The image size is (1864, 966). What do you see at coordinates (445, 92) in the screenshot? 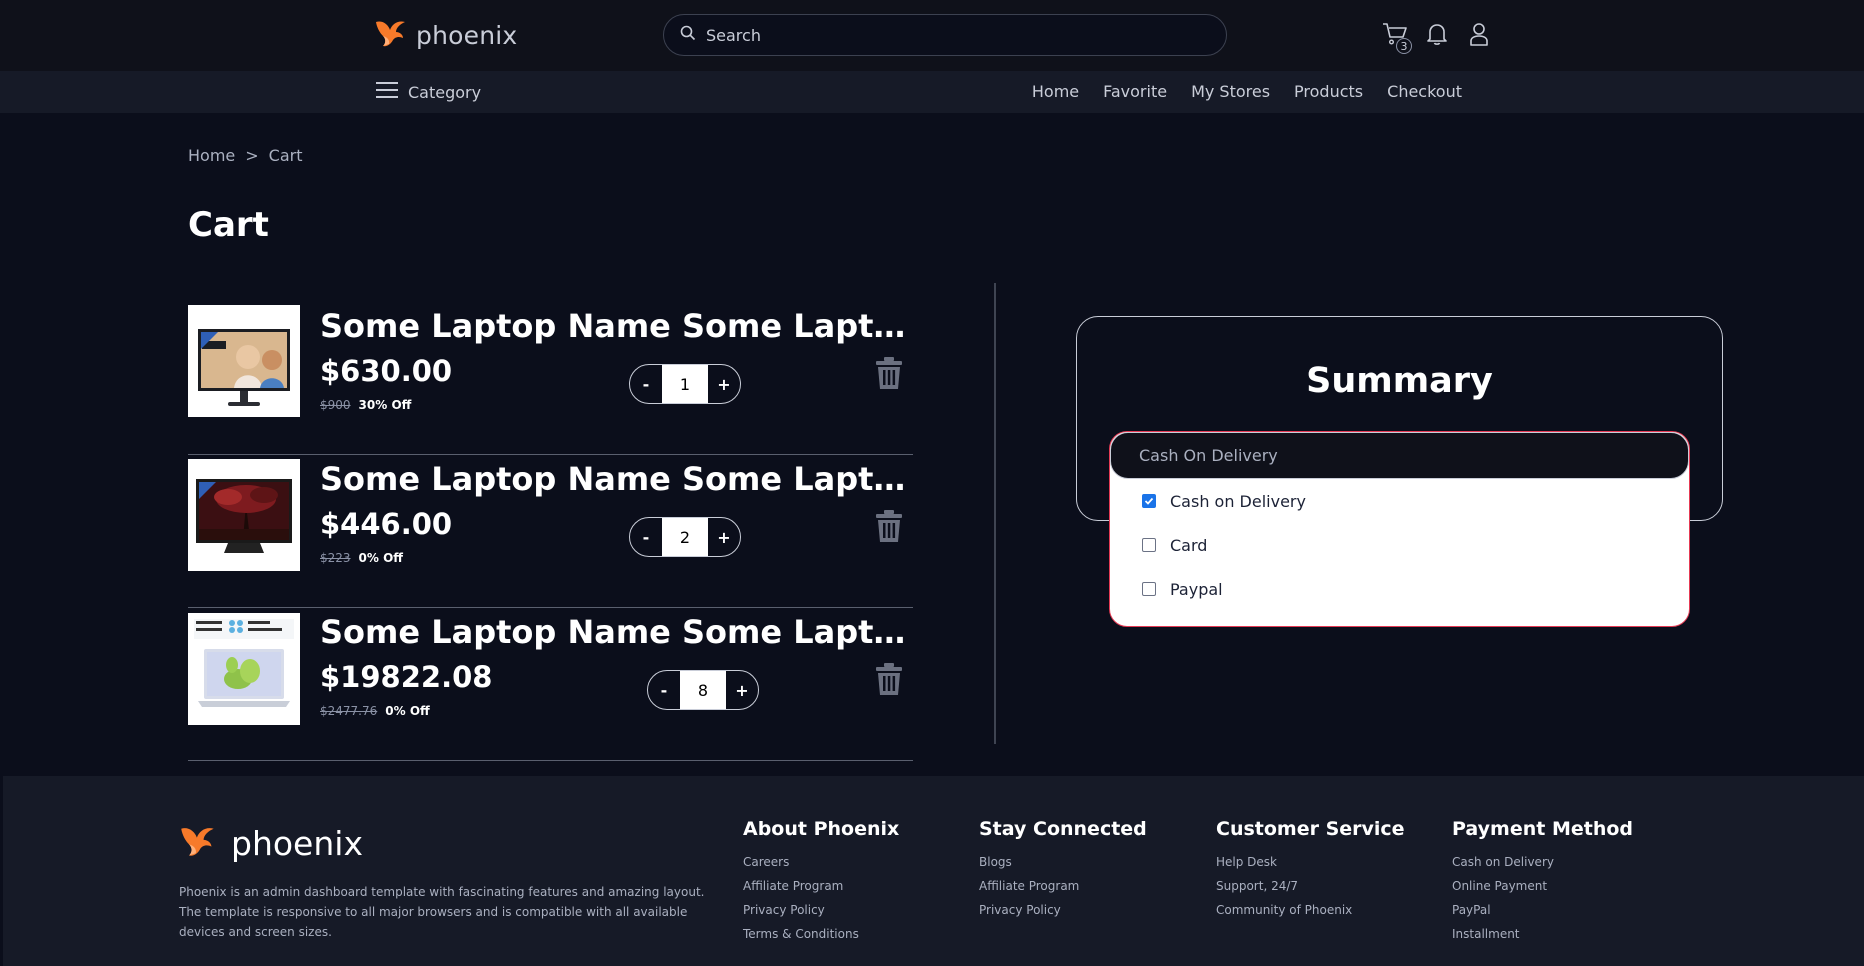
I see `category-label: Category` at bounding box center [445, 92].